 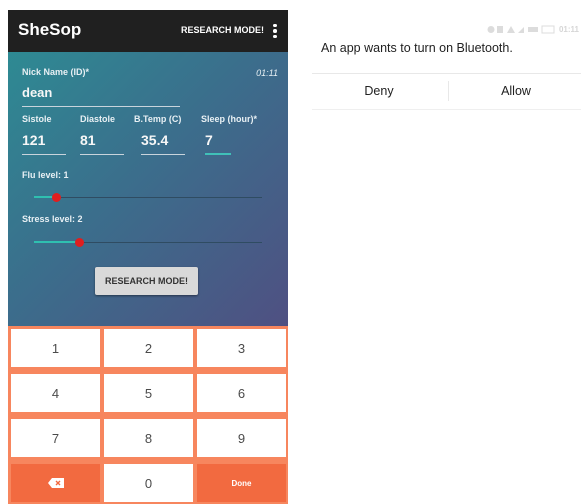 I want to click on flu-level-label: Flu level: 1, so click(x=45, y=175).